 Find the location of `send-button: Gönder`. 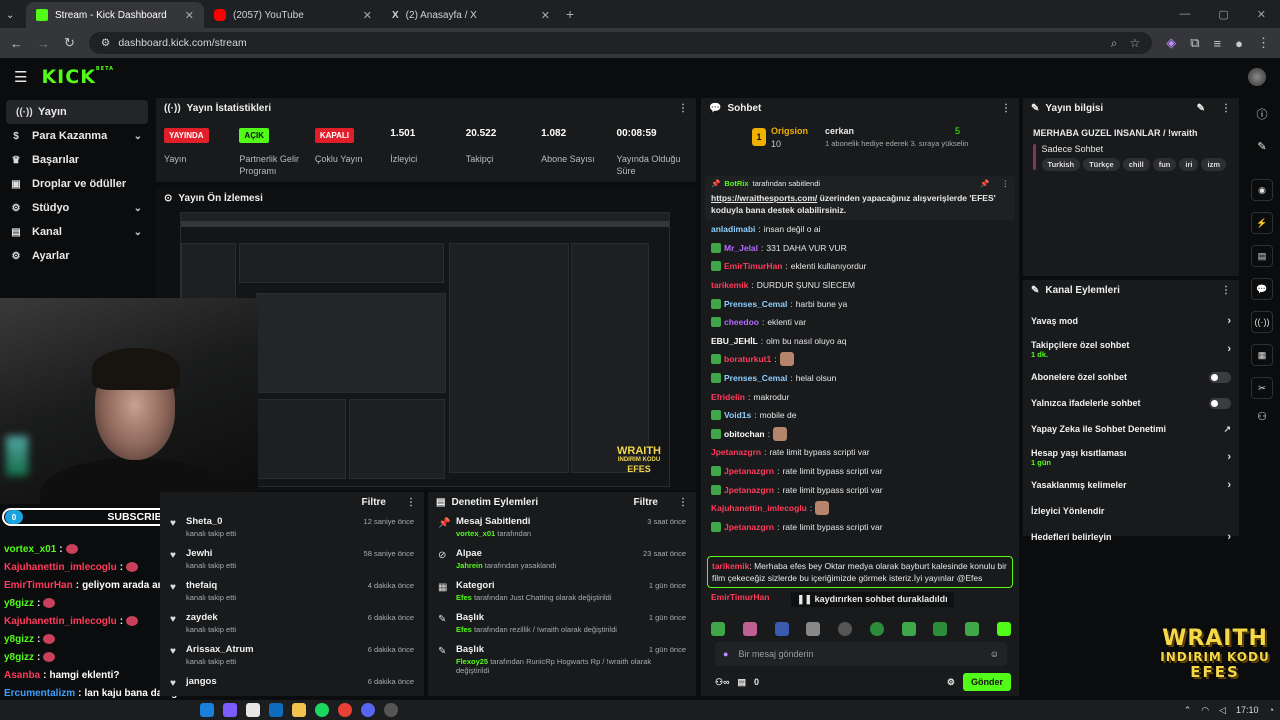

send-button: Gönder is located at coordinates (986, 682).